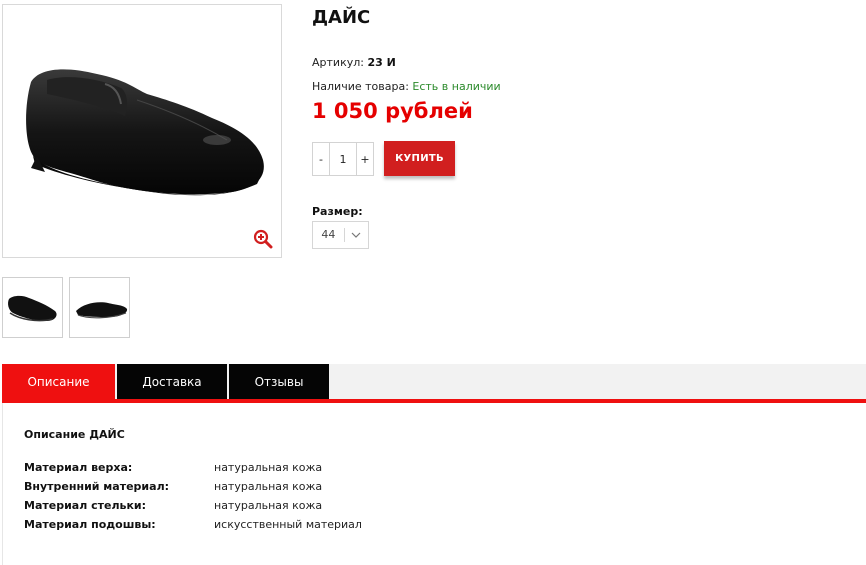 The image size is (866, 565). I want to click on article-line: Артикул: 23 И, so click(354, 62).